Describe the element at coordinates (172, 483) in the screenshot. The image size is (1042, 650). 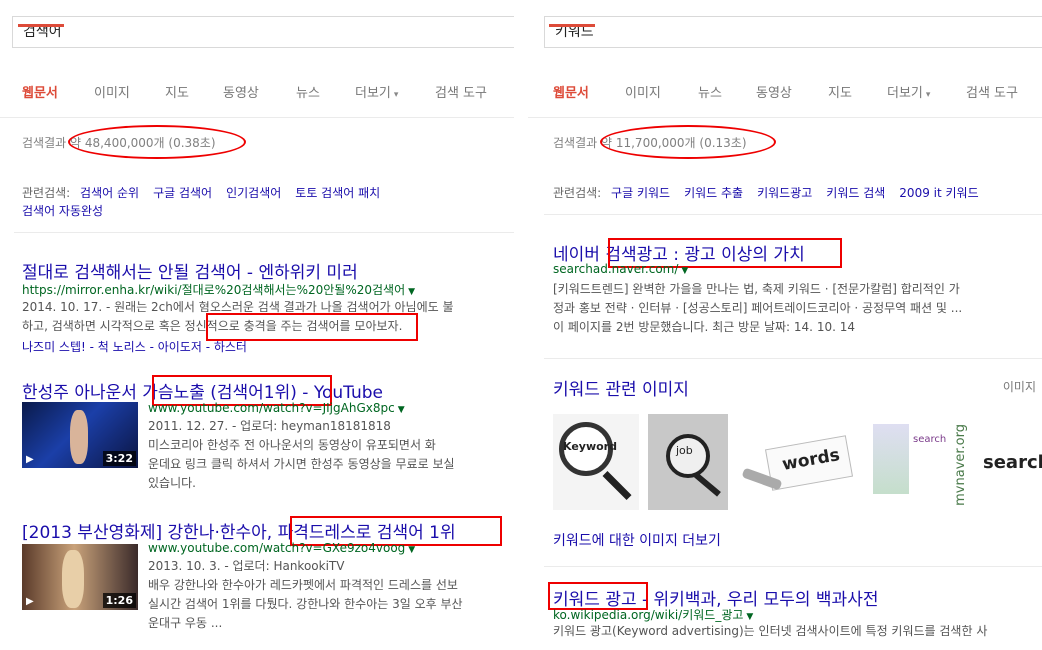
I see `snippet-line: 있습니다.` at that location.